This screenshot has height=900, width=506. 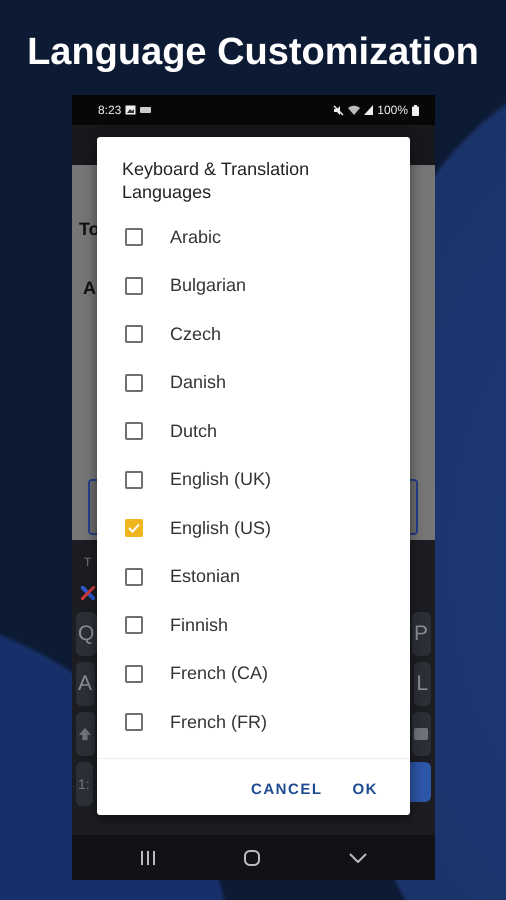 What do you see at coordinates (252, 858) in the screenshot?
I see `home-icon` at bounding box center [252, 858].